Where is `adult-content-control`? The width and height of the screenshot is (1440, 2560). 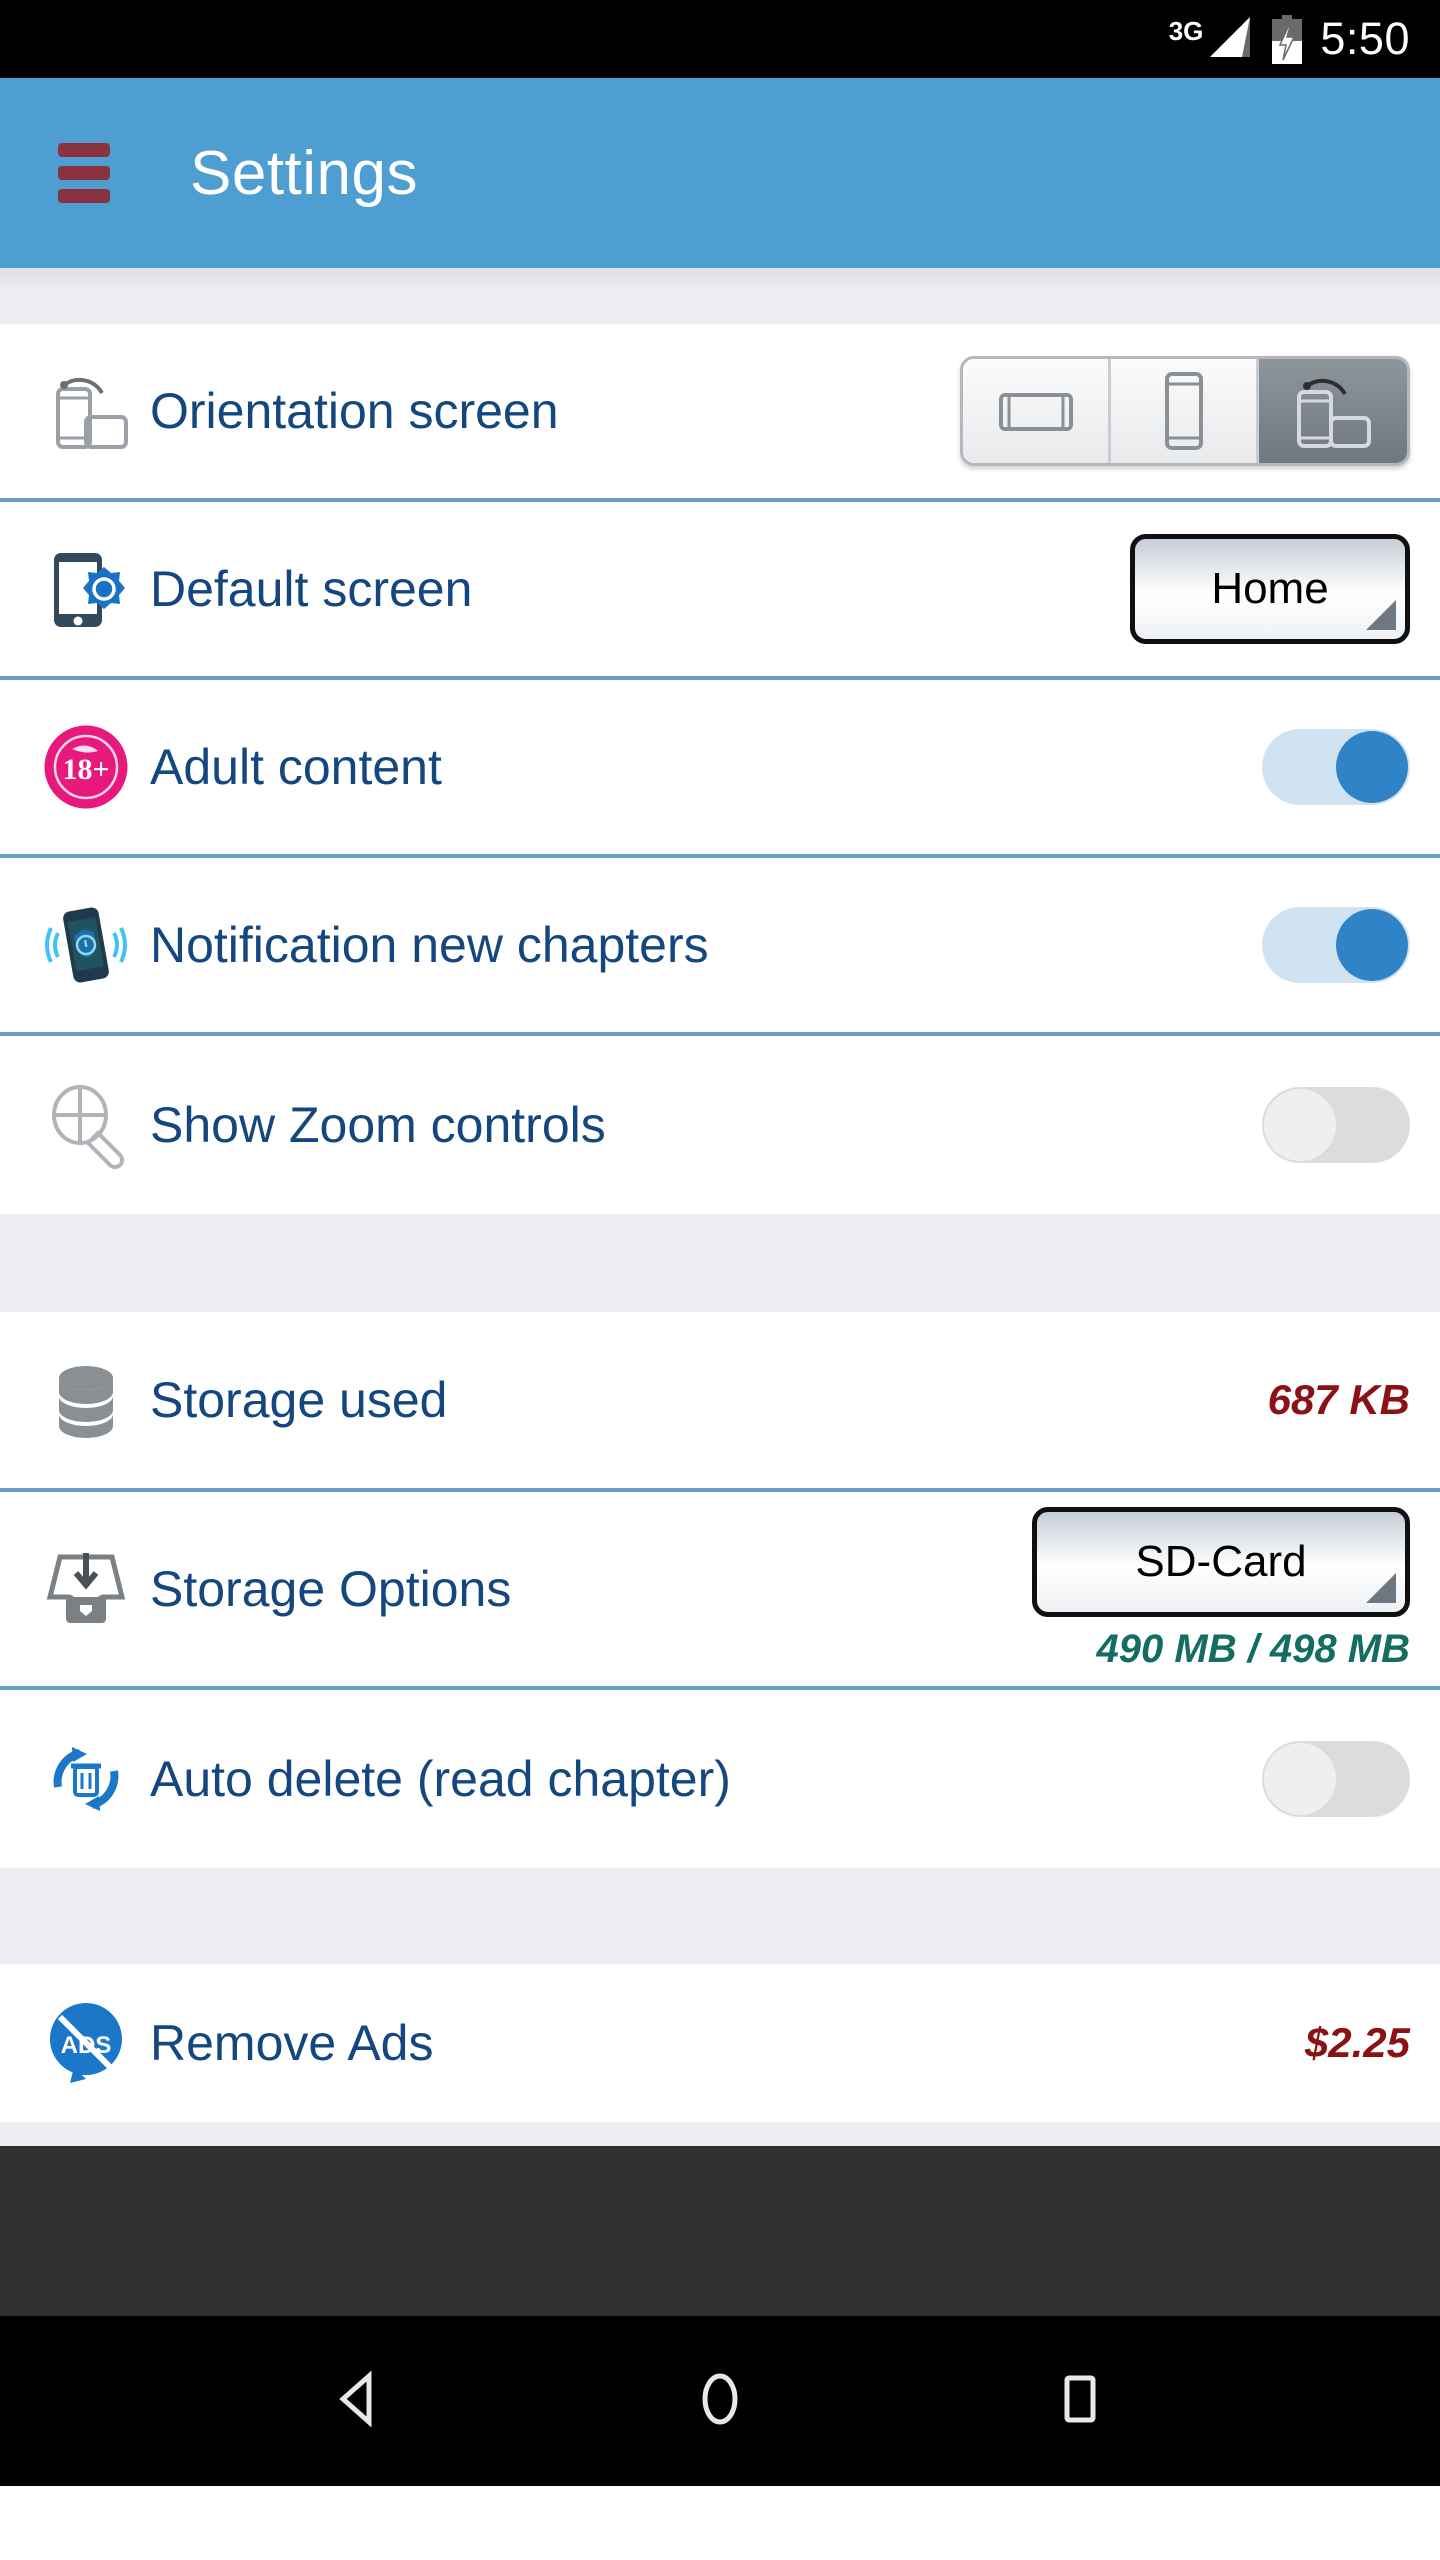 adult-content-control is located at coordinates (1336, 767).